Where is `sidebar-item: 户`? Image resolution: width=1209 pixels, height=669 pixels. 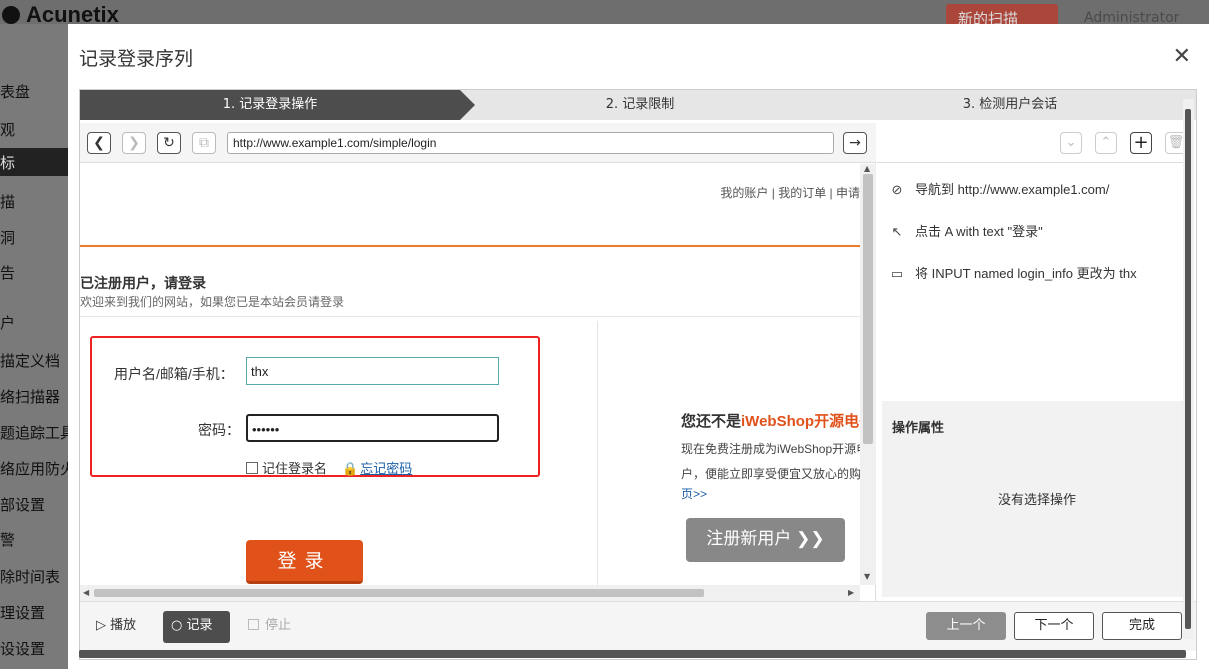 sidebar-item: 户 is located at coordinates (7, 322).